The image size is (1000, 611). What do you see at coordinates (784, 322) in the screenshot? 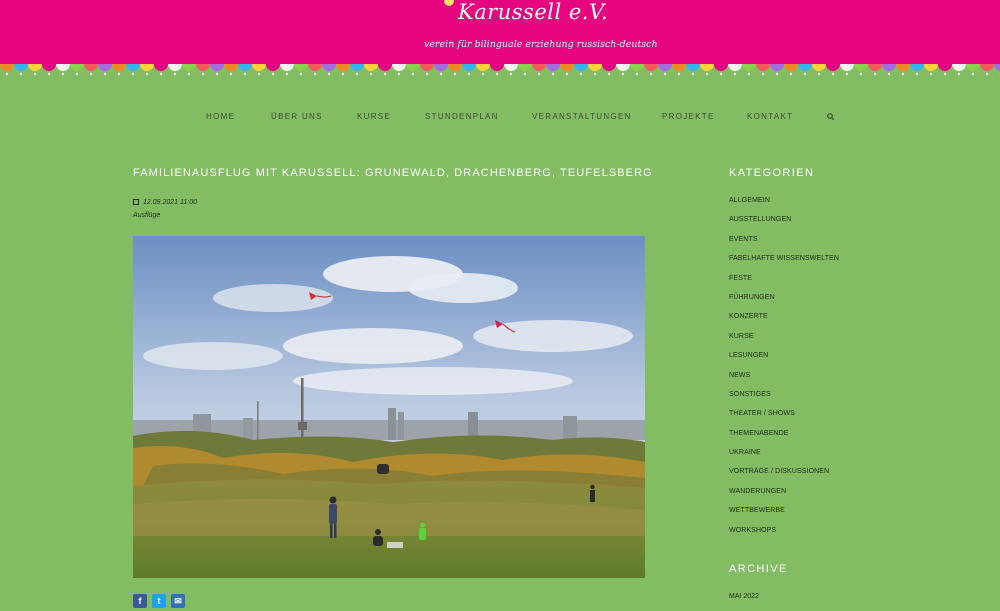
I see `category-item: KONZERTE` at bounding box center [784, 322].